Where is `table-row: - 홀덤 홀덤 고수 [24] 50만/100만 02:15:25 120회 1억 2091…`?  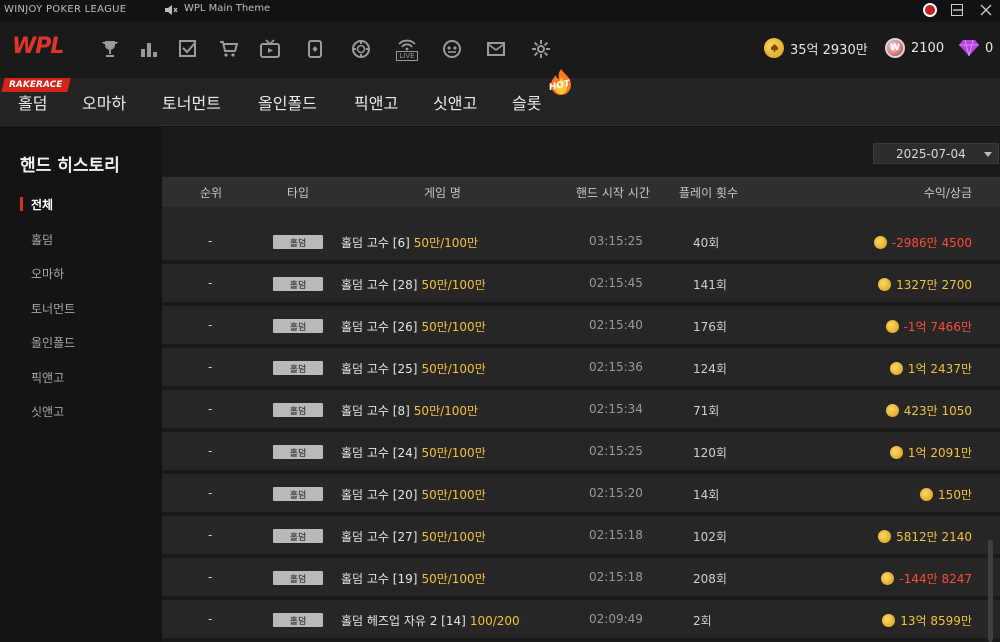
table-row: - 홀덤 홀덤 고수 [24] 50만/100만 02:15:25 120회 1억 2091… is located at coordinates (581, 451).